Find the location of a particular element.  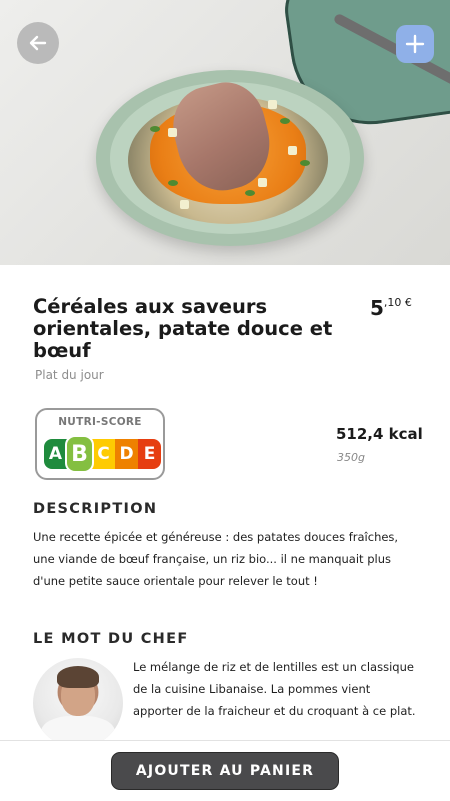

nutri-grade-c: C is located at coordinates (103, 454).